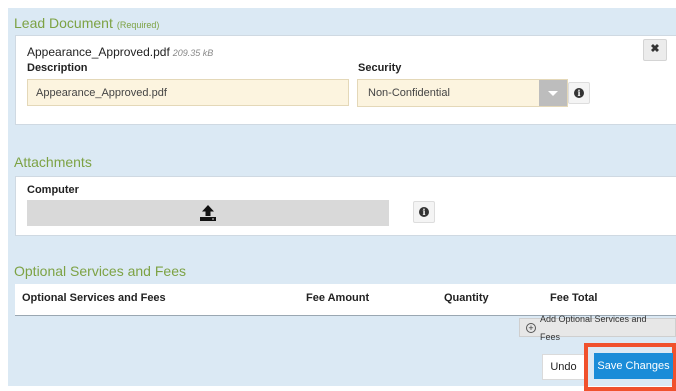 The image size is (676, 391). I want to click on column-header-fee-amount: Fee Amount, so click(338, 298).